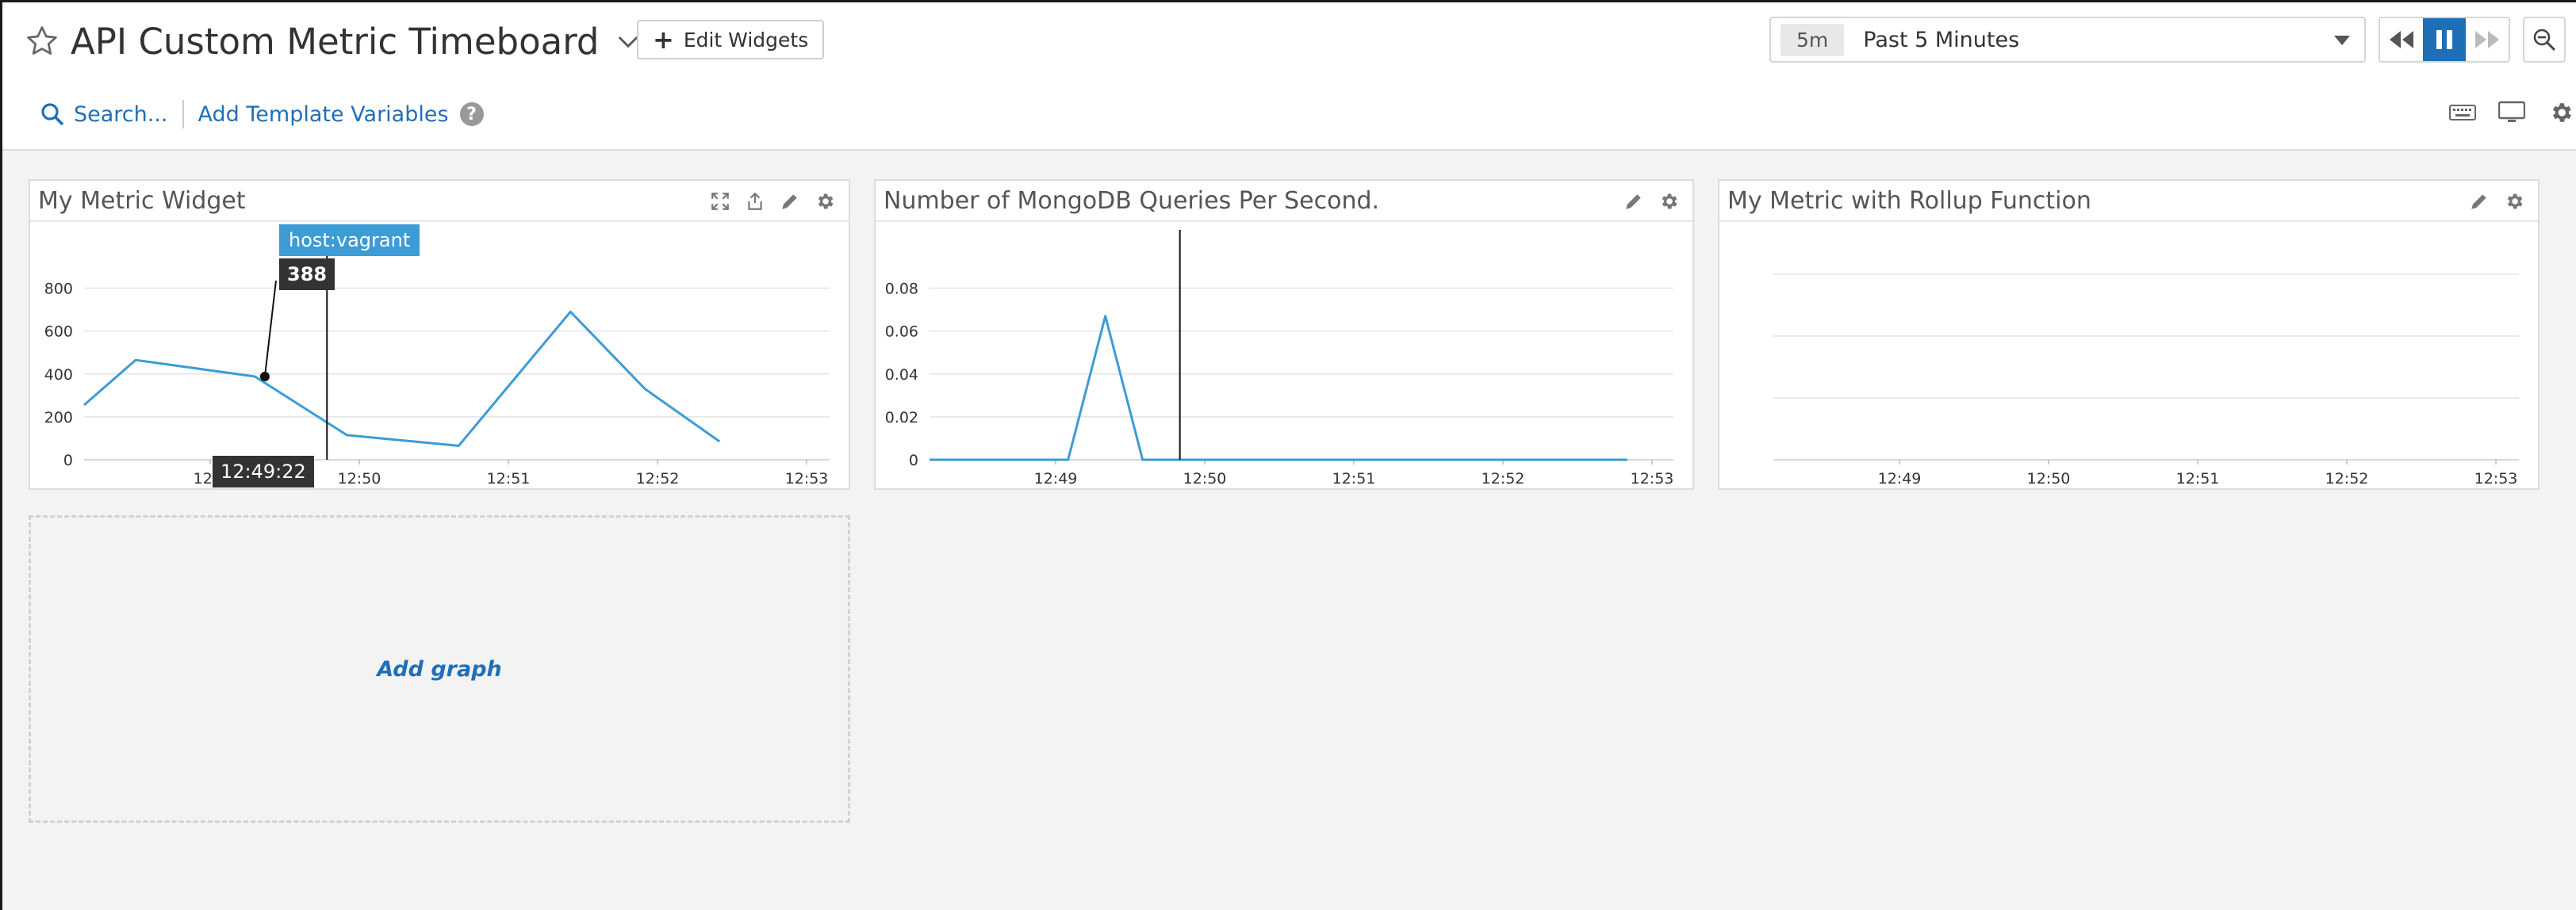 Image resolution: width=2576 pixels, height=910 pixels. I want to click on caret-down-icon, so click(2342, 40).